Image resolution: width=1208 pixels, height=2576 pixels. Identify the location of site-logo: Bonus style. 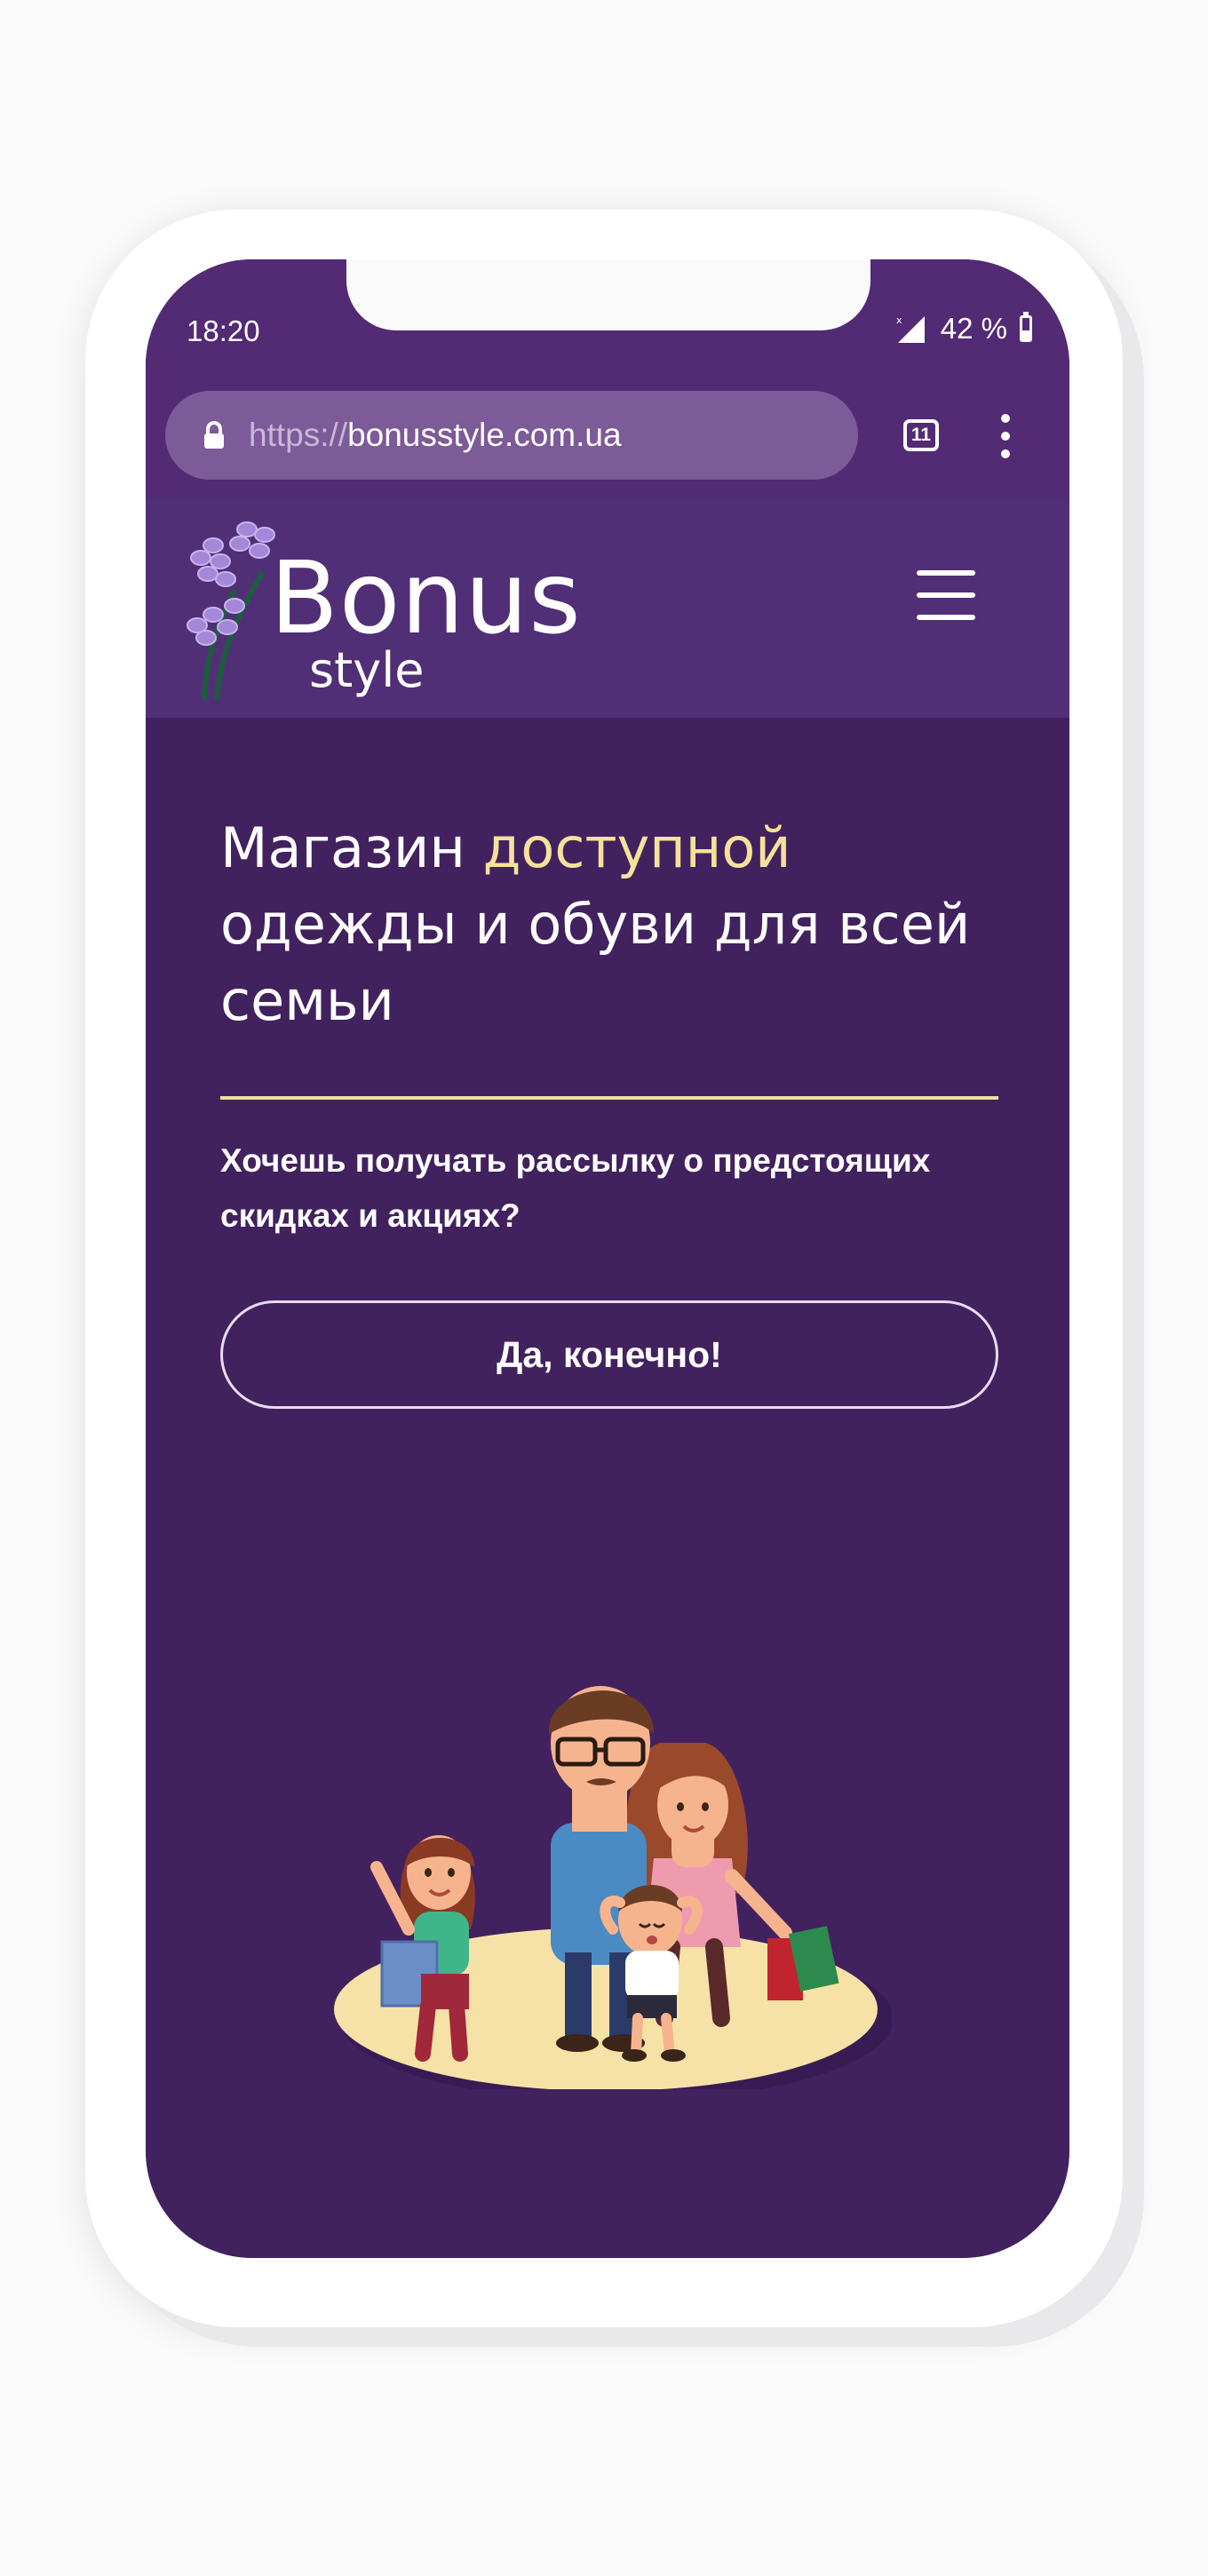
(379, 607).